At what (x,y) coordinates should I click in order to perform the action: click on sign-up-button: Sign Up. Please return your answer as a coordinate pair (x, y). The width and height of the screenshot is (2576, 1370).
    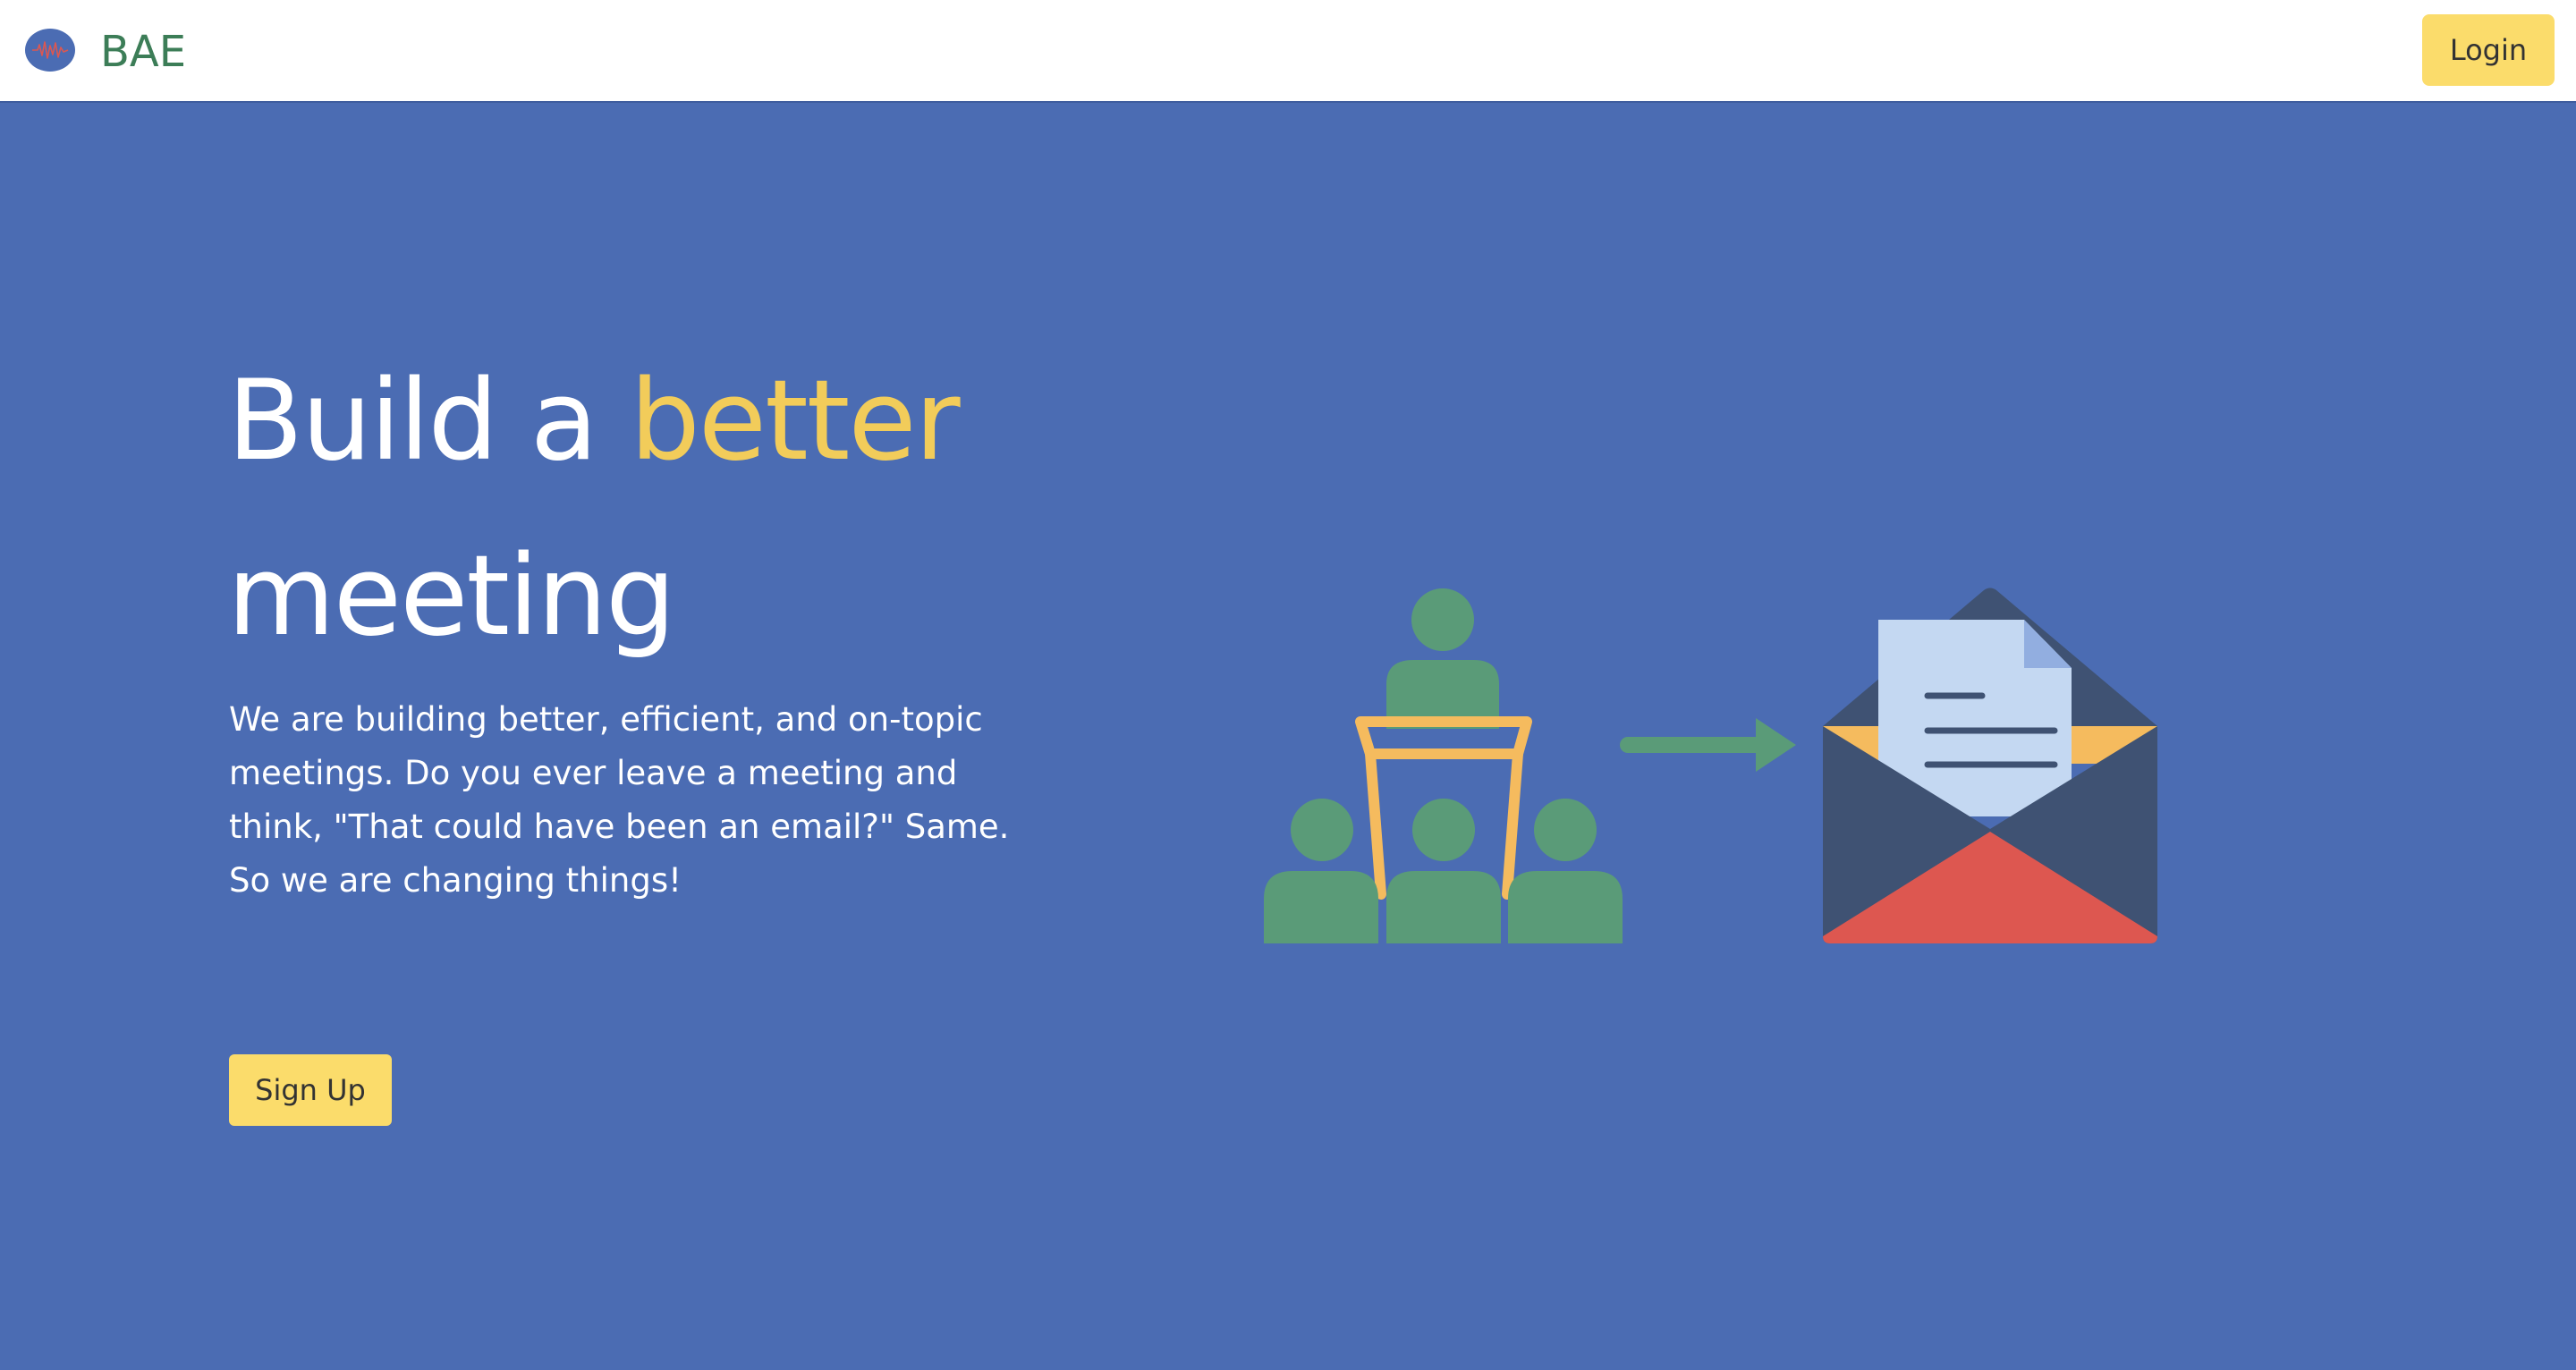
    Looking at the image, I should click on (310, 1090).